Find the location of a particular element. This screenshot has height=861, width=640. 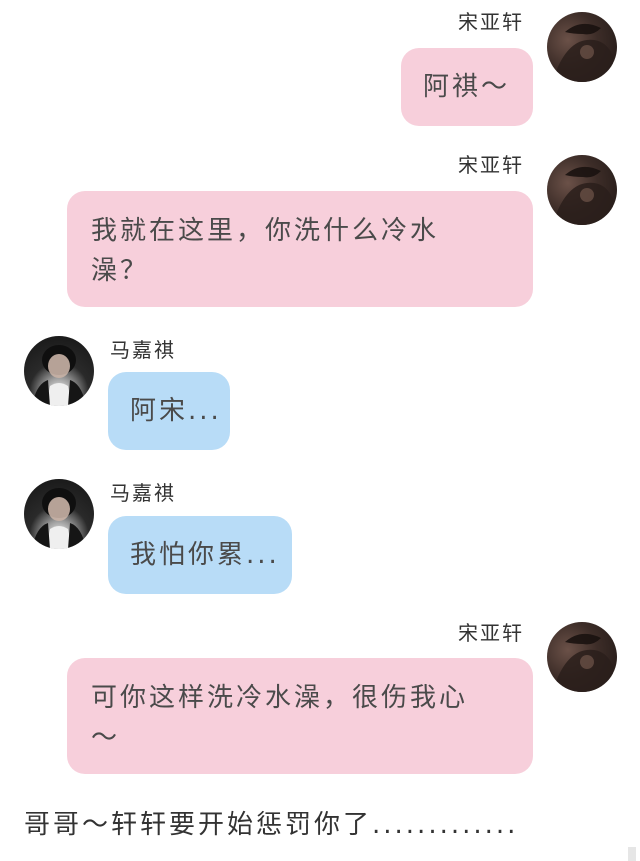

message-bubble: 我就在这里，你洗什么冷水澡？ is located at coordinates (300, 249).